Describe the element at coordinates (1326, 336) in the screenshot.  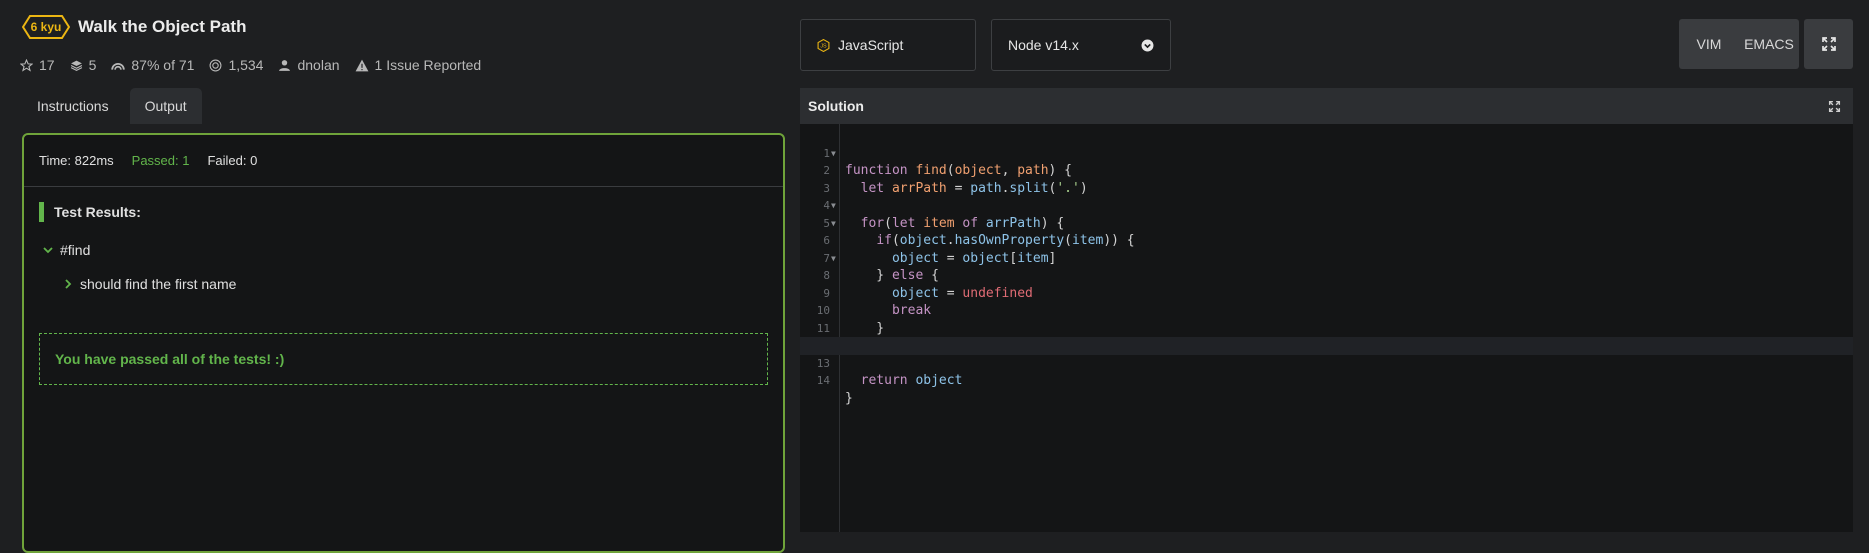
I see `code-line: 12` at that location.